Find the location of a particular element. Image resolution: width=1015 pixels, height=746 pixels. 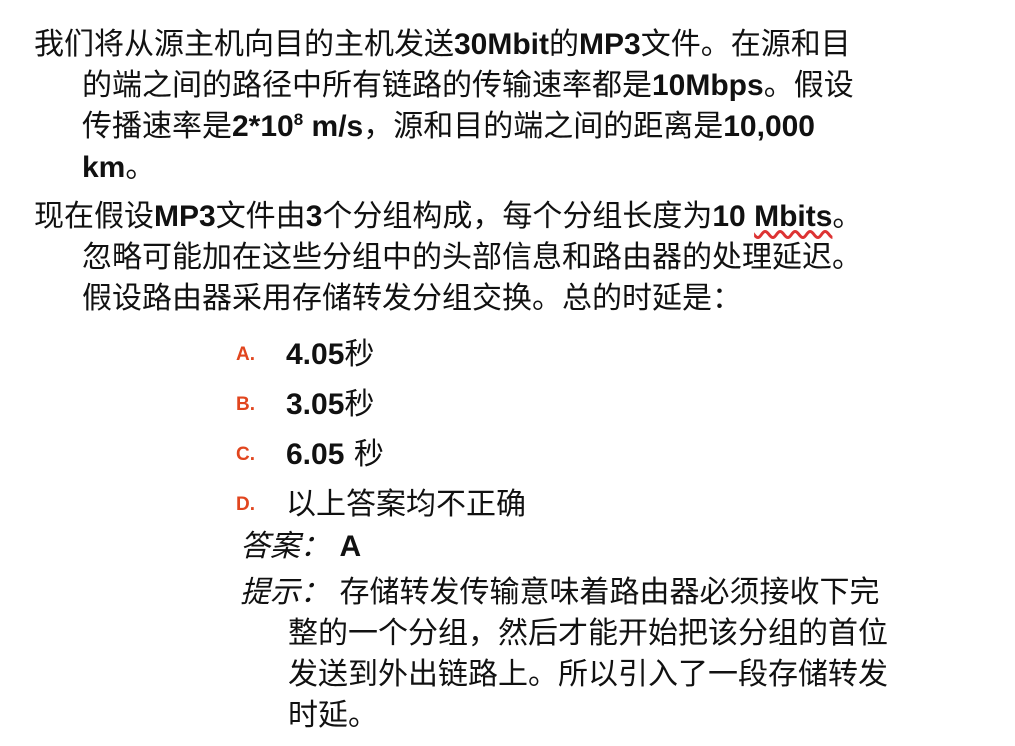

option-value: 4.05 is located at coordinates (315, 354).